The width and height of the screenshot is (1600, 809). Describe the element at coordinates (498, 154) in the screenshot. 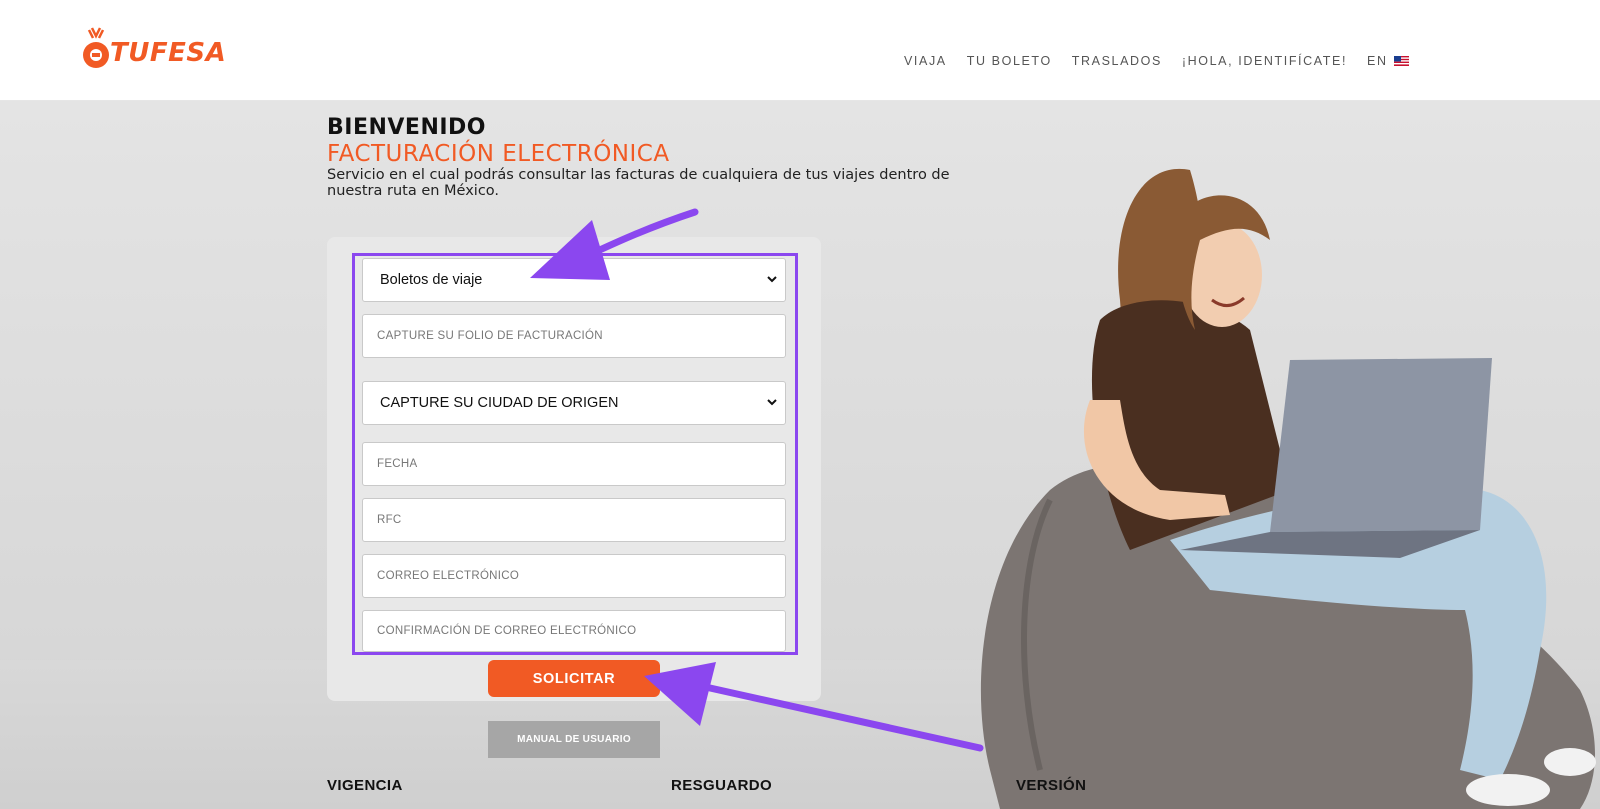

I see `page-title: FACTURACIÓN ELECTRÓNICA` at that location.